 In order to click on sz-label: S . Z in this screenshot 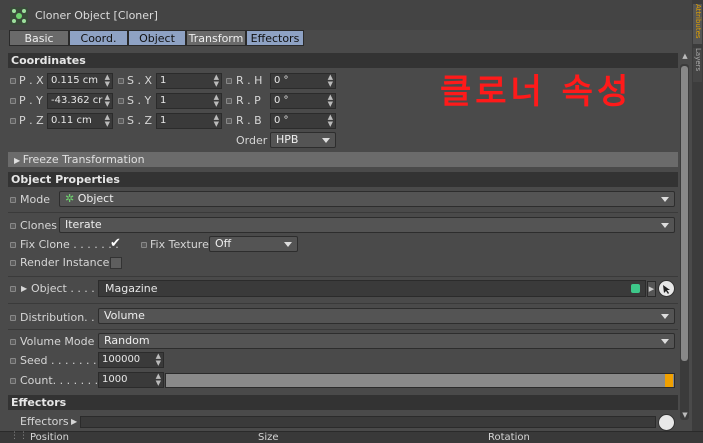, I will do `click(140, 120)`.